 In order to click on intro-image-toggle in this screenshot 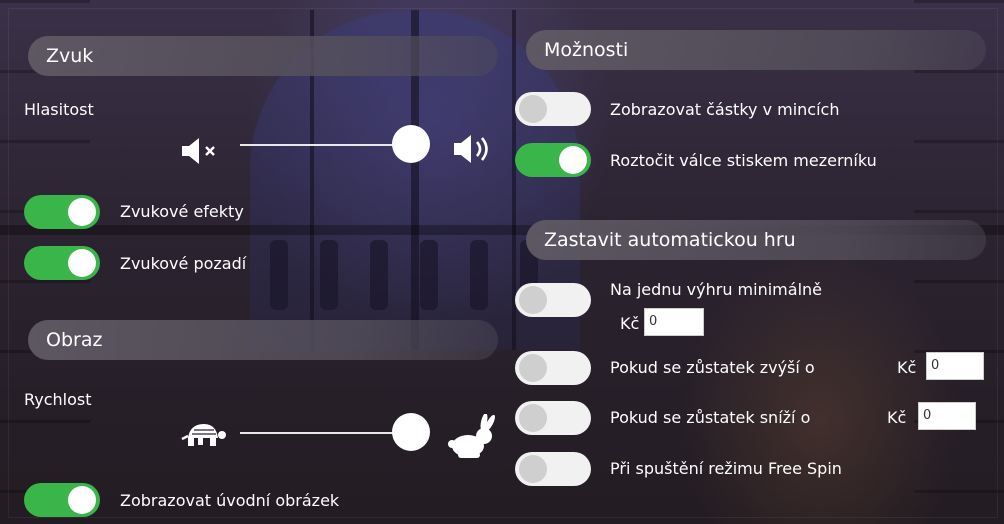, I will do `click(62, 500)`.